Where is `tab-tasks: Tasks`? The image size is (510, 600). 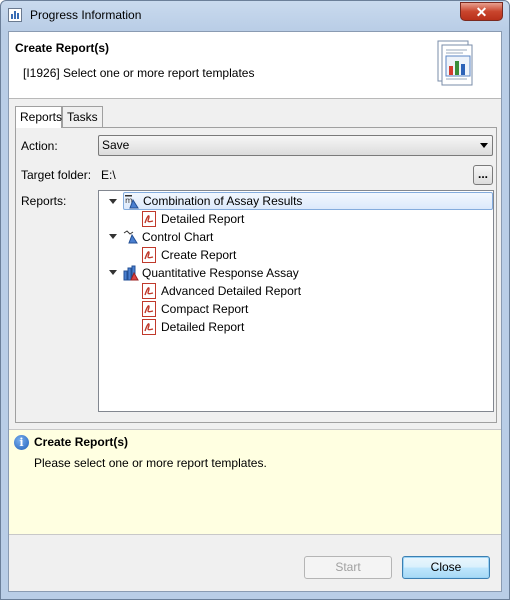 tab-tasks: Tasks is located at coordinates (82, 117).